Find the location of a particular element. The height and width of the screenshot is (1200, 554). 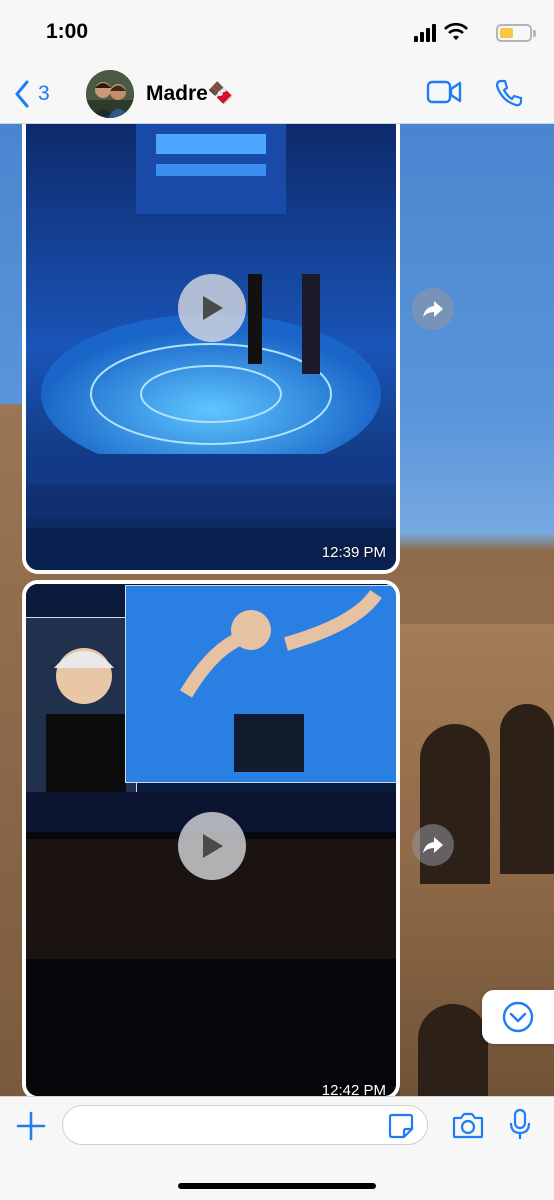

back-button: 3 is located at coordinates (32, 94).